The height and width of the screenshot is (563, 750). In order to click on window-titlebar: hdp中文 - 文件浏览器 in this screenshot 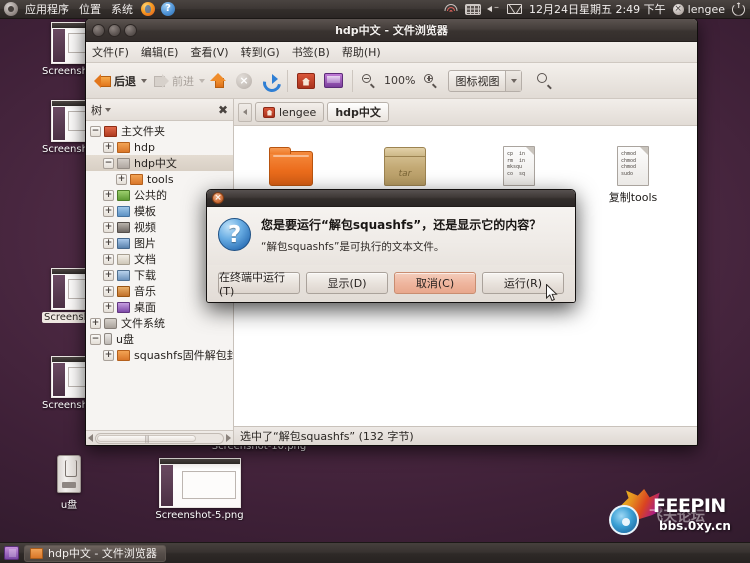, I will do `click(391, 30)`.